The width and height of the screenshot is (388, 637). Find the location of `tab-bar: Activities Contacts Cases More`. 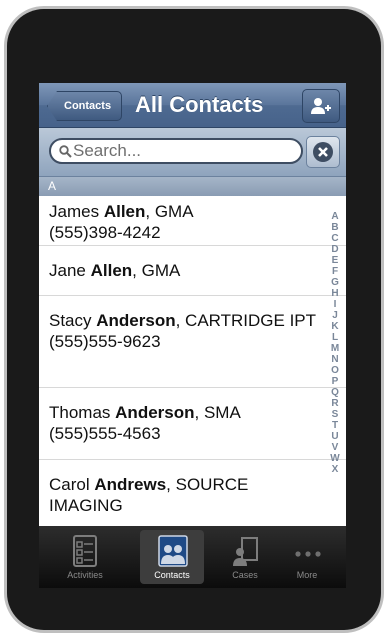

tab-bar: Activities Contacts Cases More is located at coordinates (192, 557).